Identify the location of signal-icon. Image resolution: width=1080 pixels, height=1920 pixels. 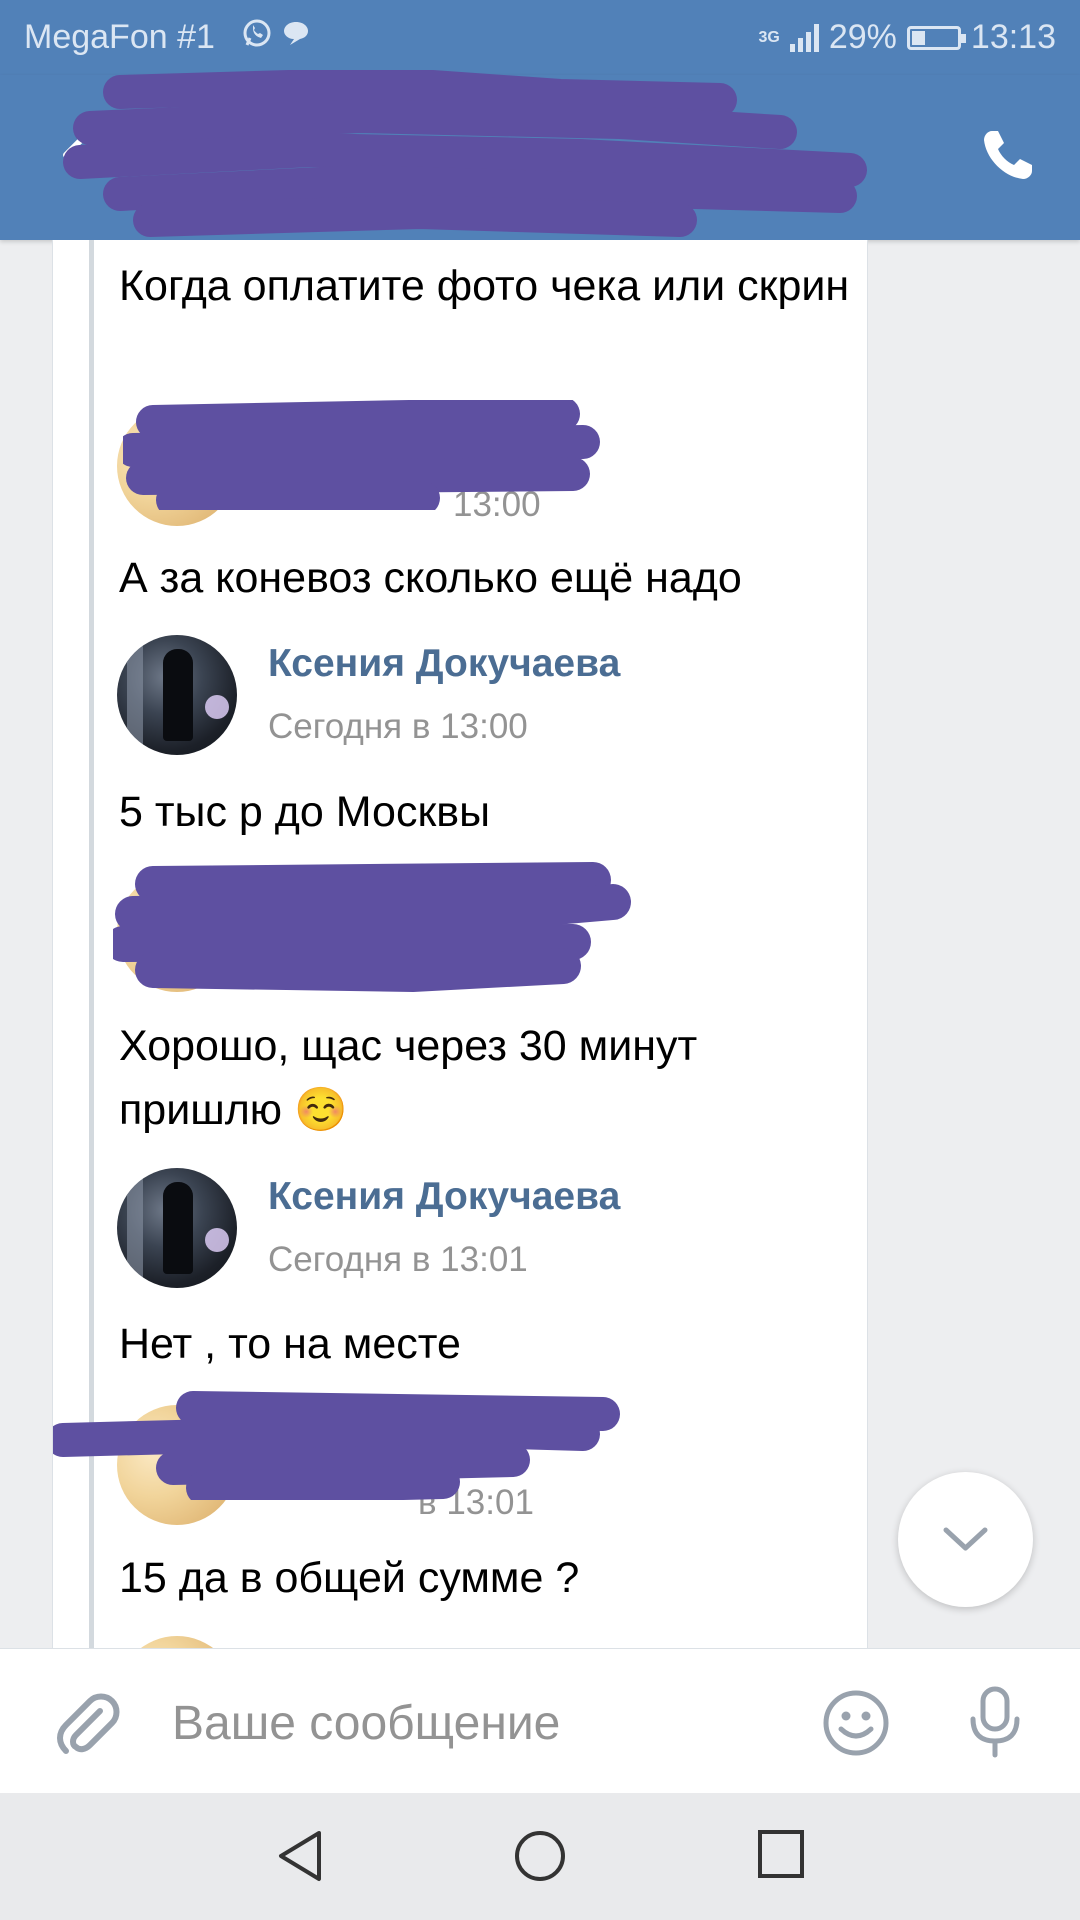
(804, 37).